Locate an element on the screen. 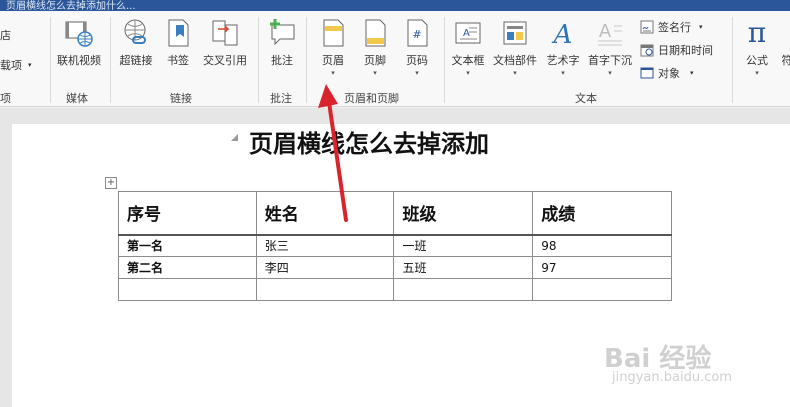 This screenshot has width=790, height=407. table-row: 第二名 李四 五班 97 is located at coordinates (395, 267).